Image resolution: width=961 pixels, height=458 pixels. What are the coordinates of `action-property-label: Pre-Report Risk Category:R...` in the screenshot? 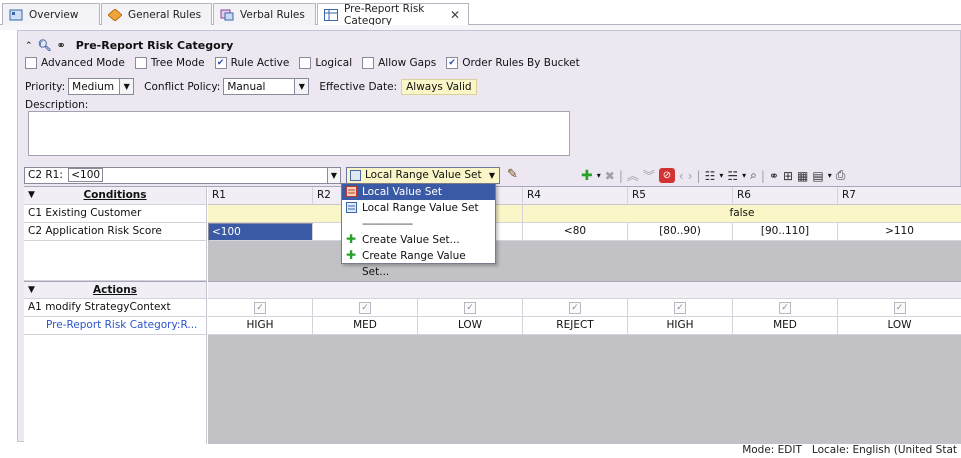 It's located at (115, 326).